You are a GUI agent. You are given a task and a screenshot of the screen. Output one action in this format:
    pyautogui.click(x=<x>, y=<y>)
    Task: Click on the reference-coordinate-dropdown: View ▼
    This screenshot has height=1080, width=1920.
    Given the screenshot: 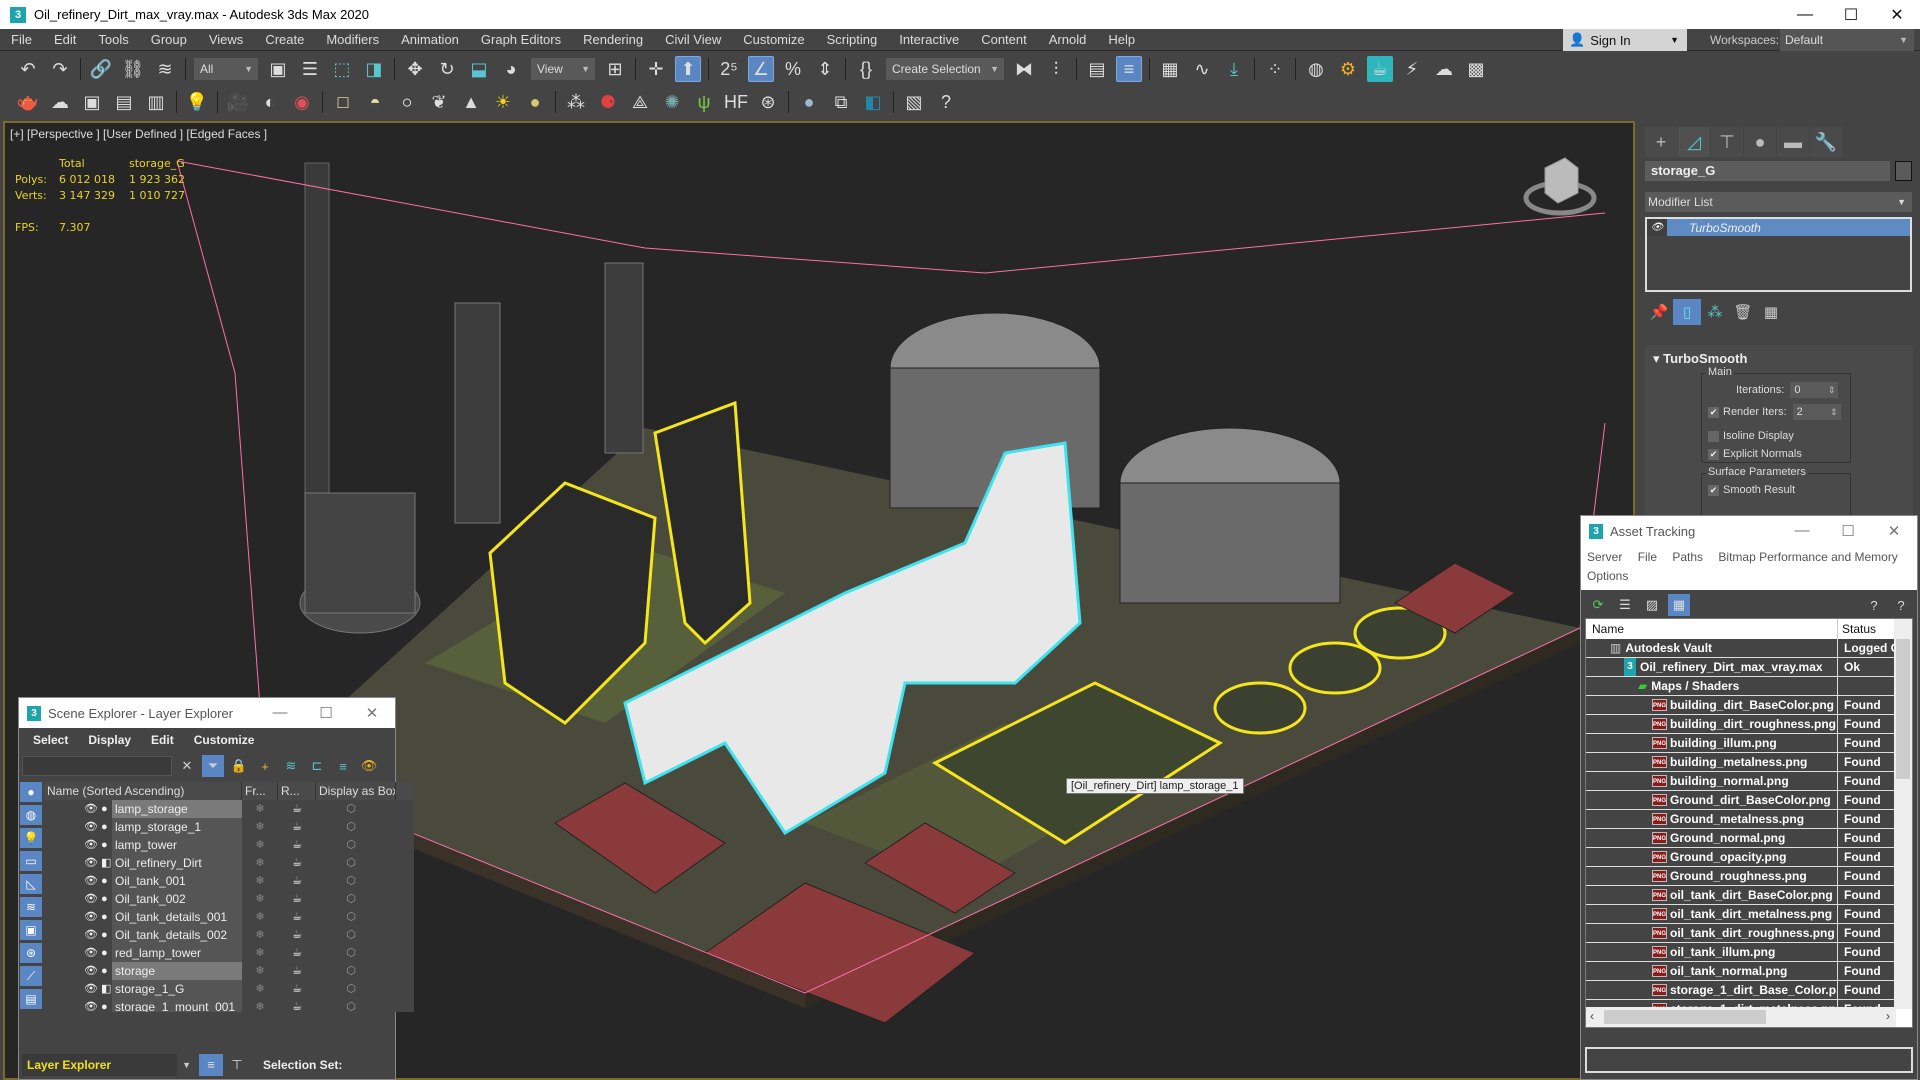 What is the action you would take?
    pyautogui.click(x=563, y=69)
    